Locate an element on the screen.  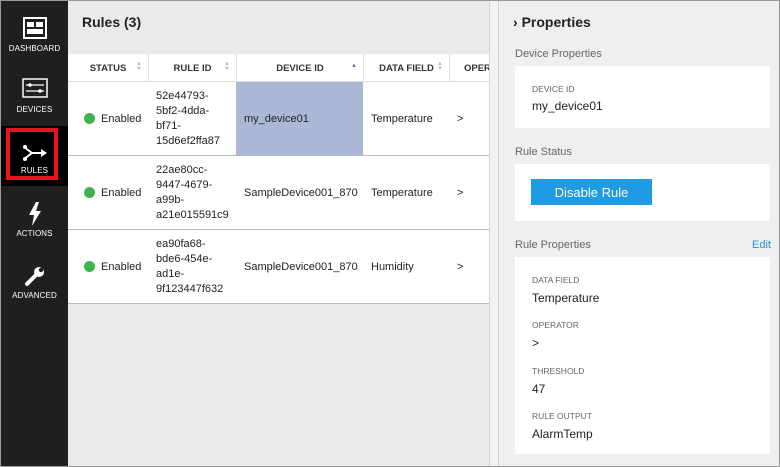
threshold-value: 47 is located at coordinates (539, 389).